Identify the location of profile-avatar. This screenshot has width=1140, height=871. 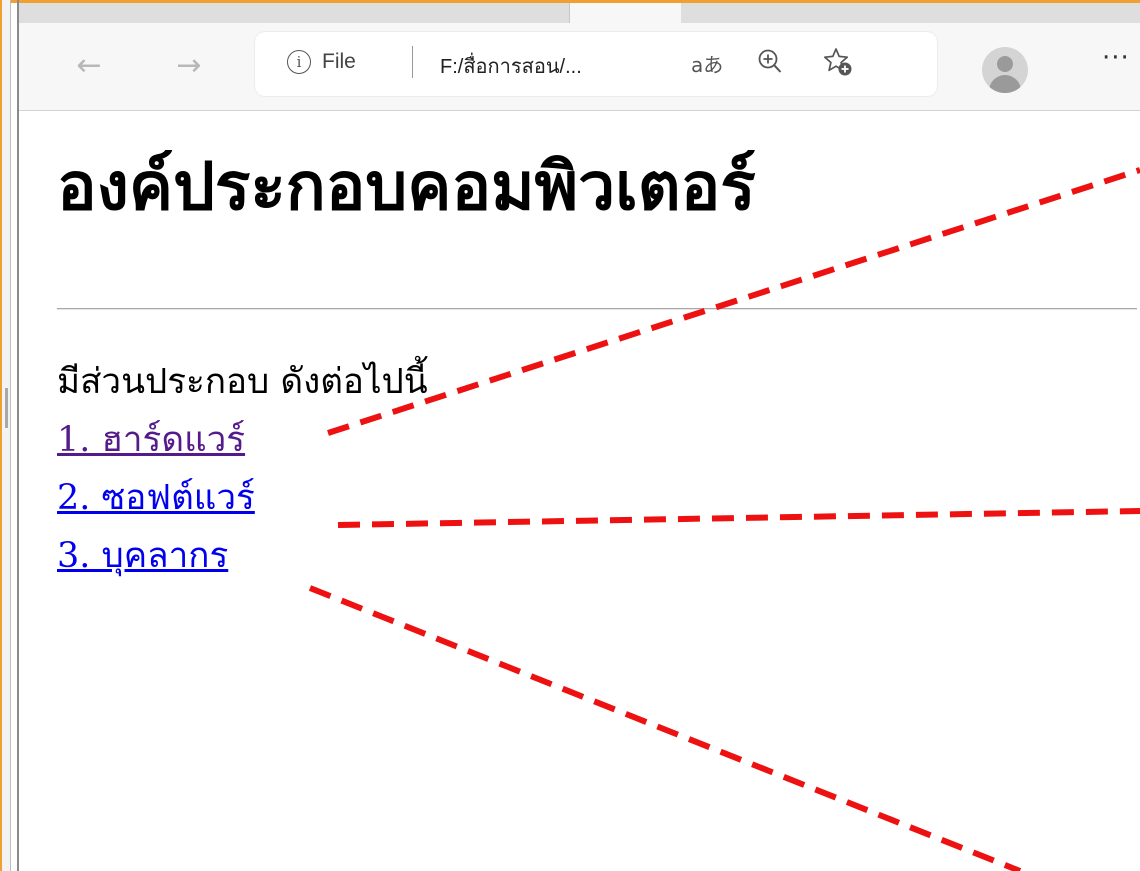
(1005, 70).